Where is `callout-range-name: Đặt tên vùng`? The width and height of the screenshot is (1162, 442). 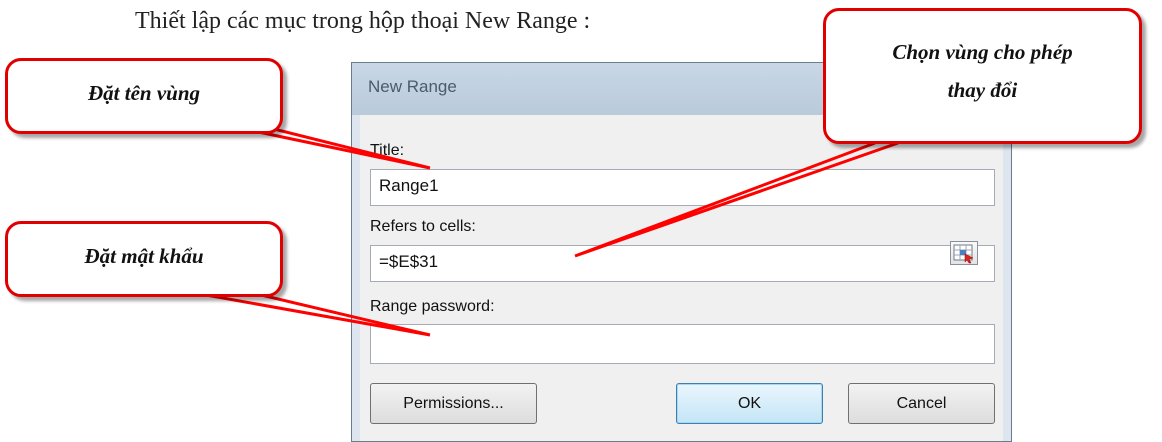
callout-range-name: Đặt tên vùng is located at coordinates (144, 96).